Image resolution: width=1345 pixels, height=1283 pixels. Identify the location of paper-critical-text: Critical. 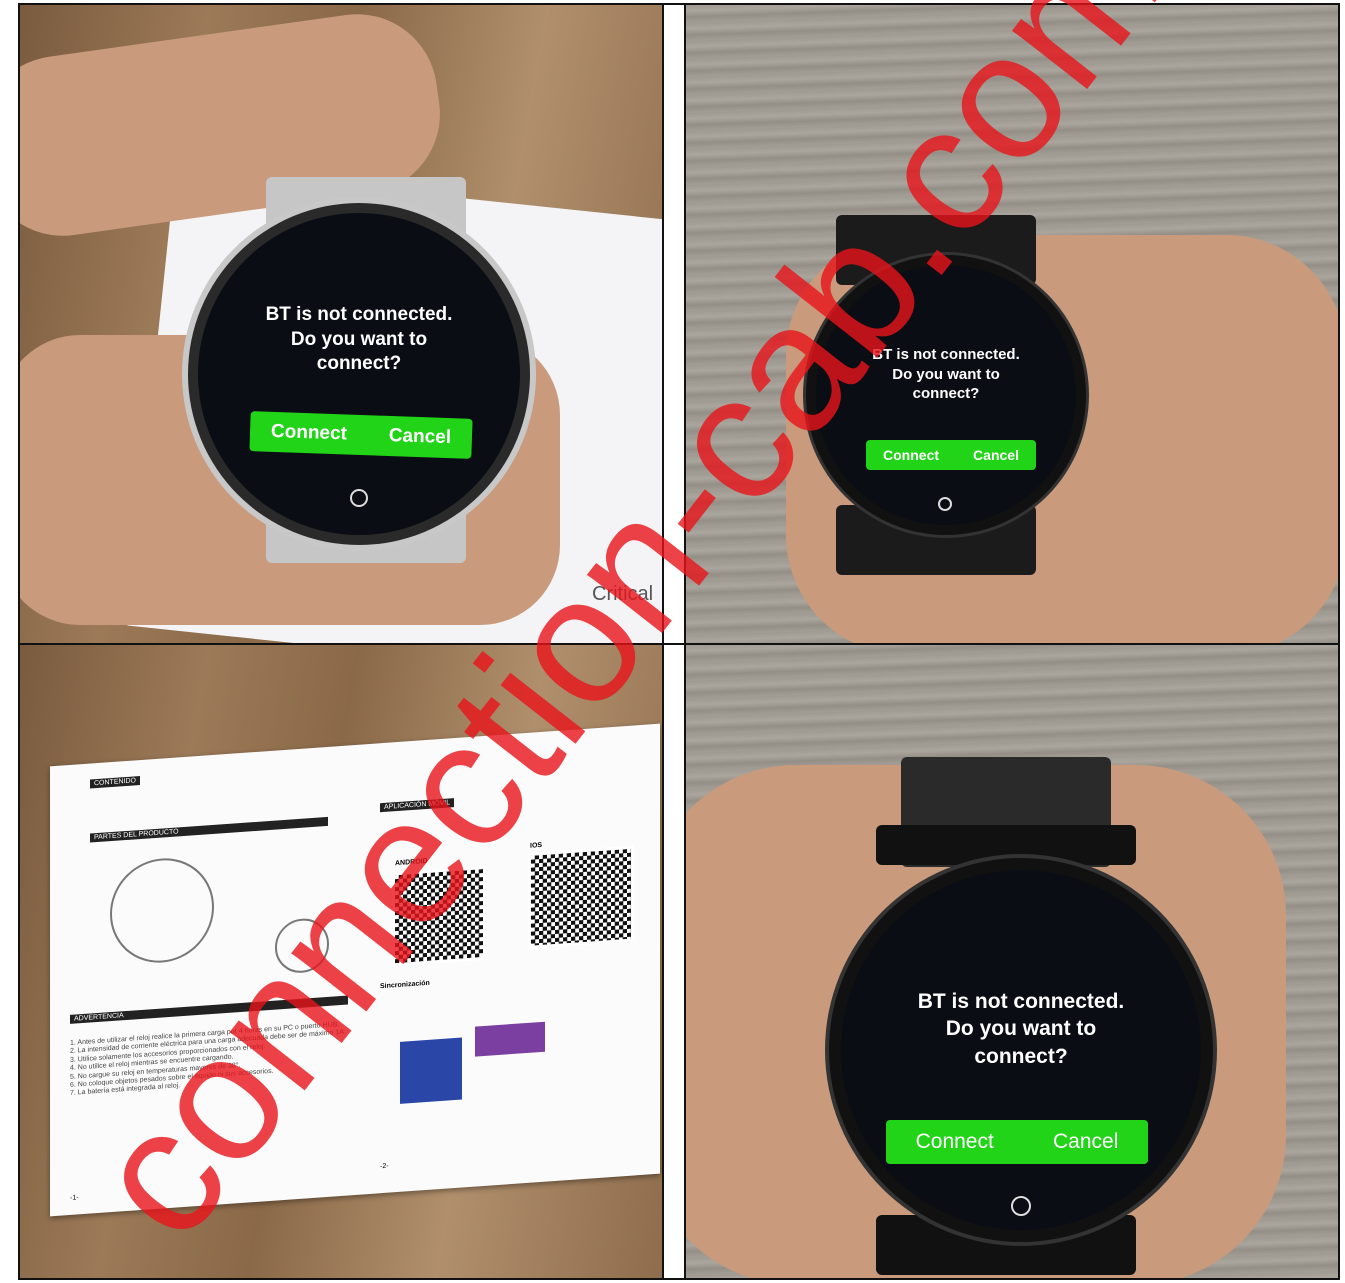
(623, 594).